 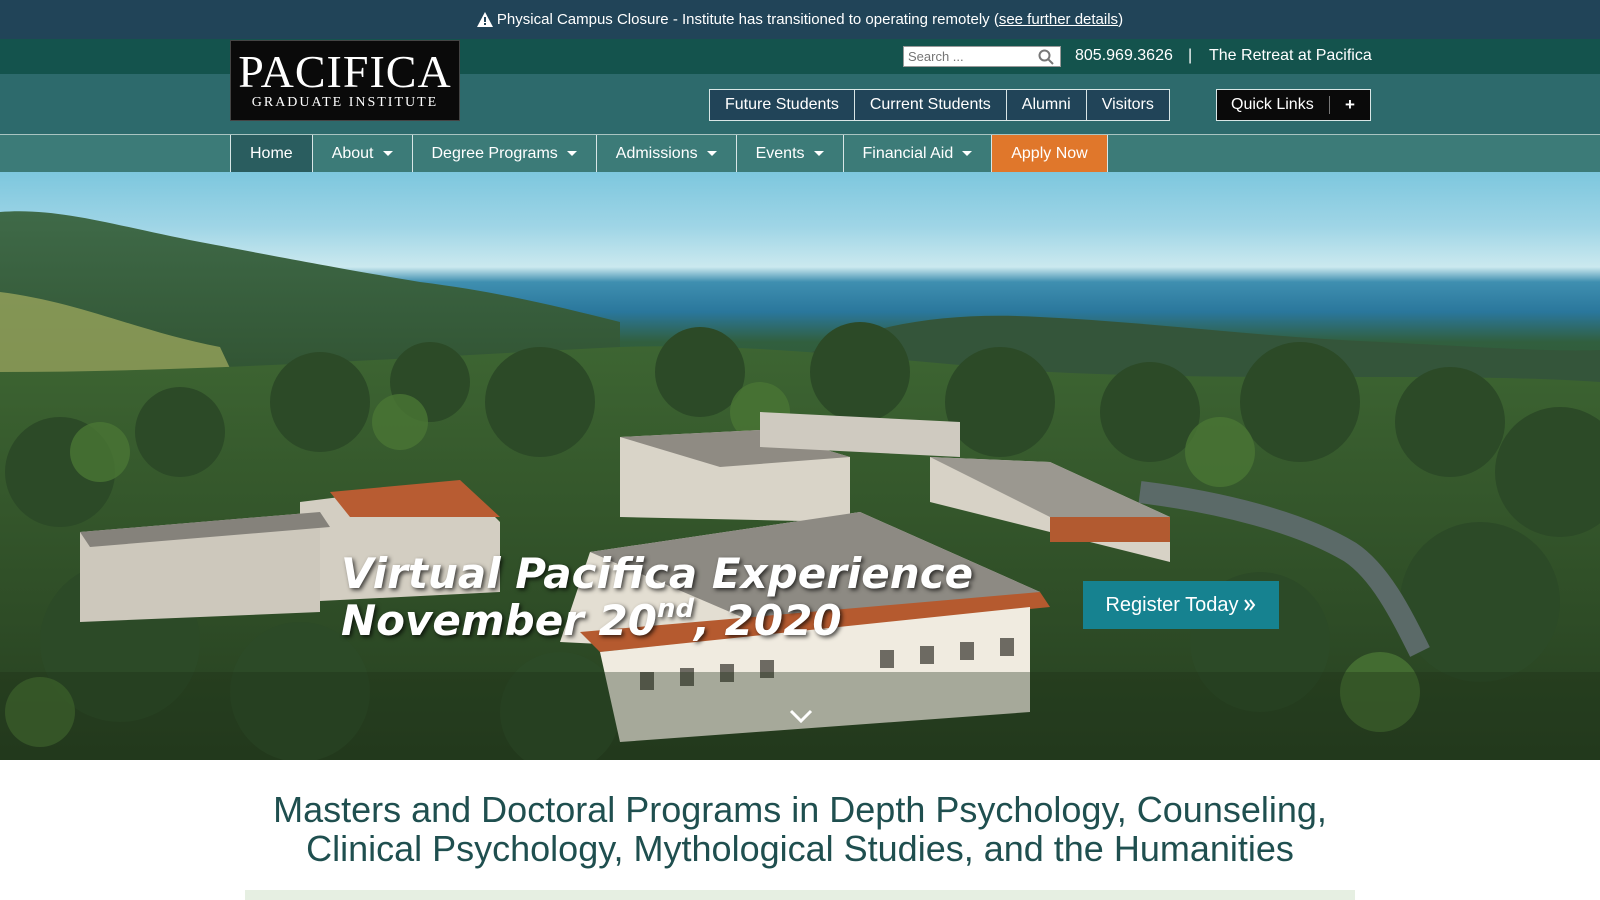 What do you see at coordinates (780, 153) in the screenshot?
I see `nav-events-label: Events` at bounding box center [780, 153].